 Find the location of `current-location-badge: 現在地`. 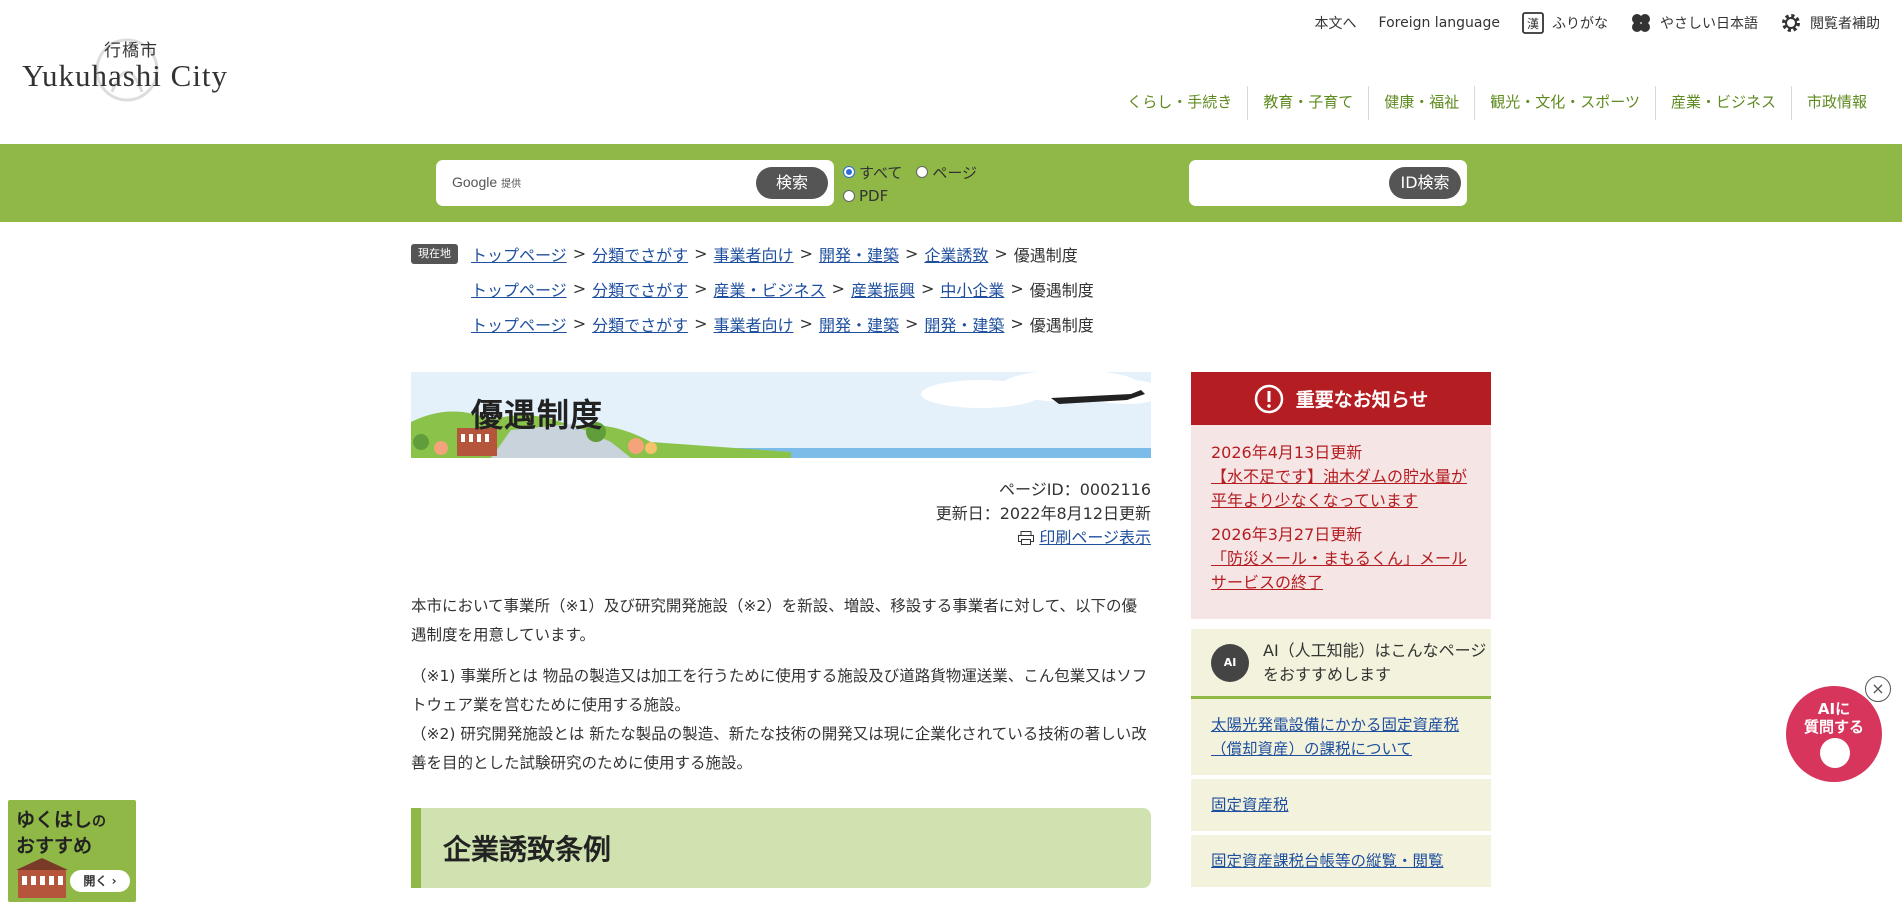

current-location-badge: 現在地 is located at coordinates (434, 253).